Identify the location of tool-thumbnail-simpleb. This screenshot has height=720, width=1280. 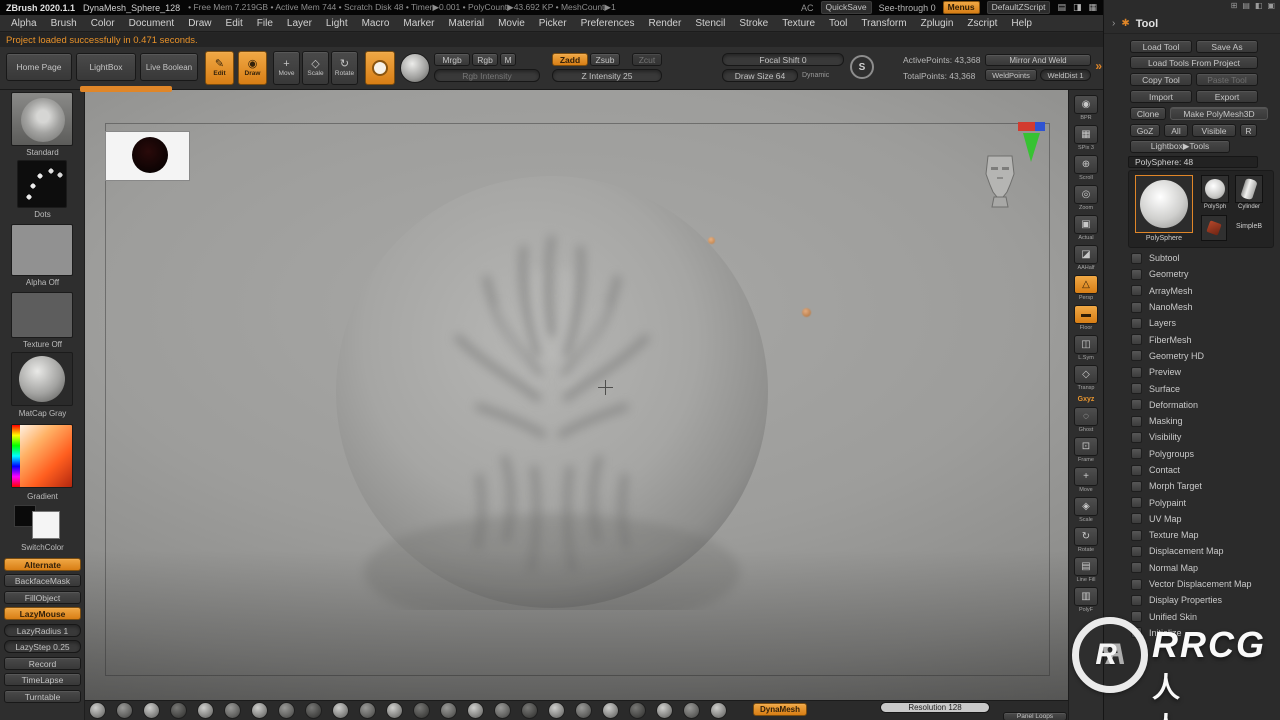
(1214, 228).